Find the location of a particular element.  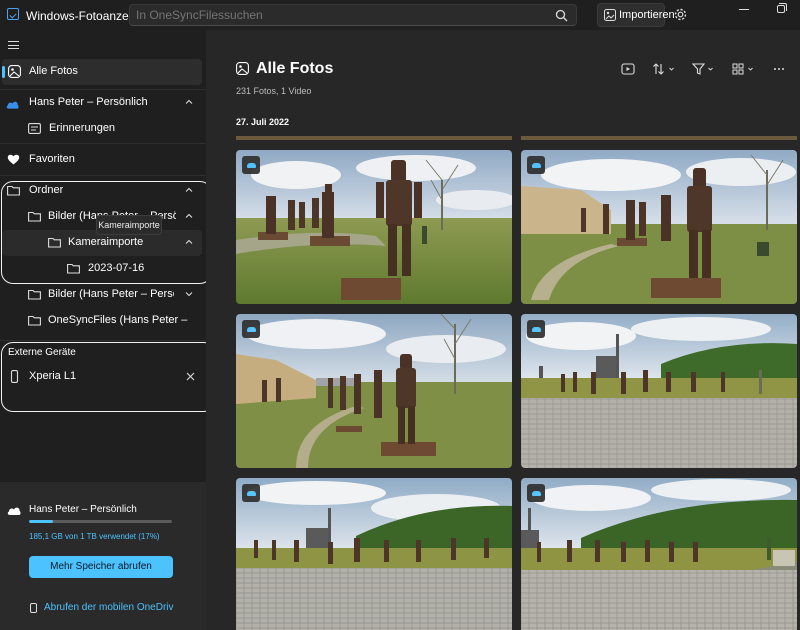

page-subtitle: 231 Fotos, 1 Video is located at coordinates (274, 91).